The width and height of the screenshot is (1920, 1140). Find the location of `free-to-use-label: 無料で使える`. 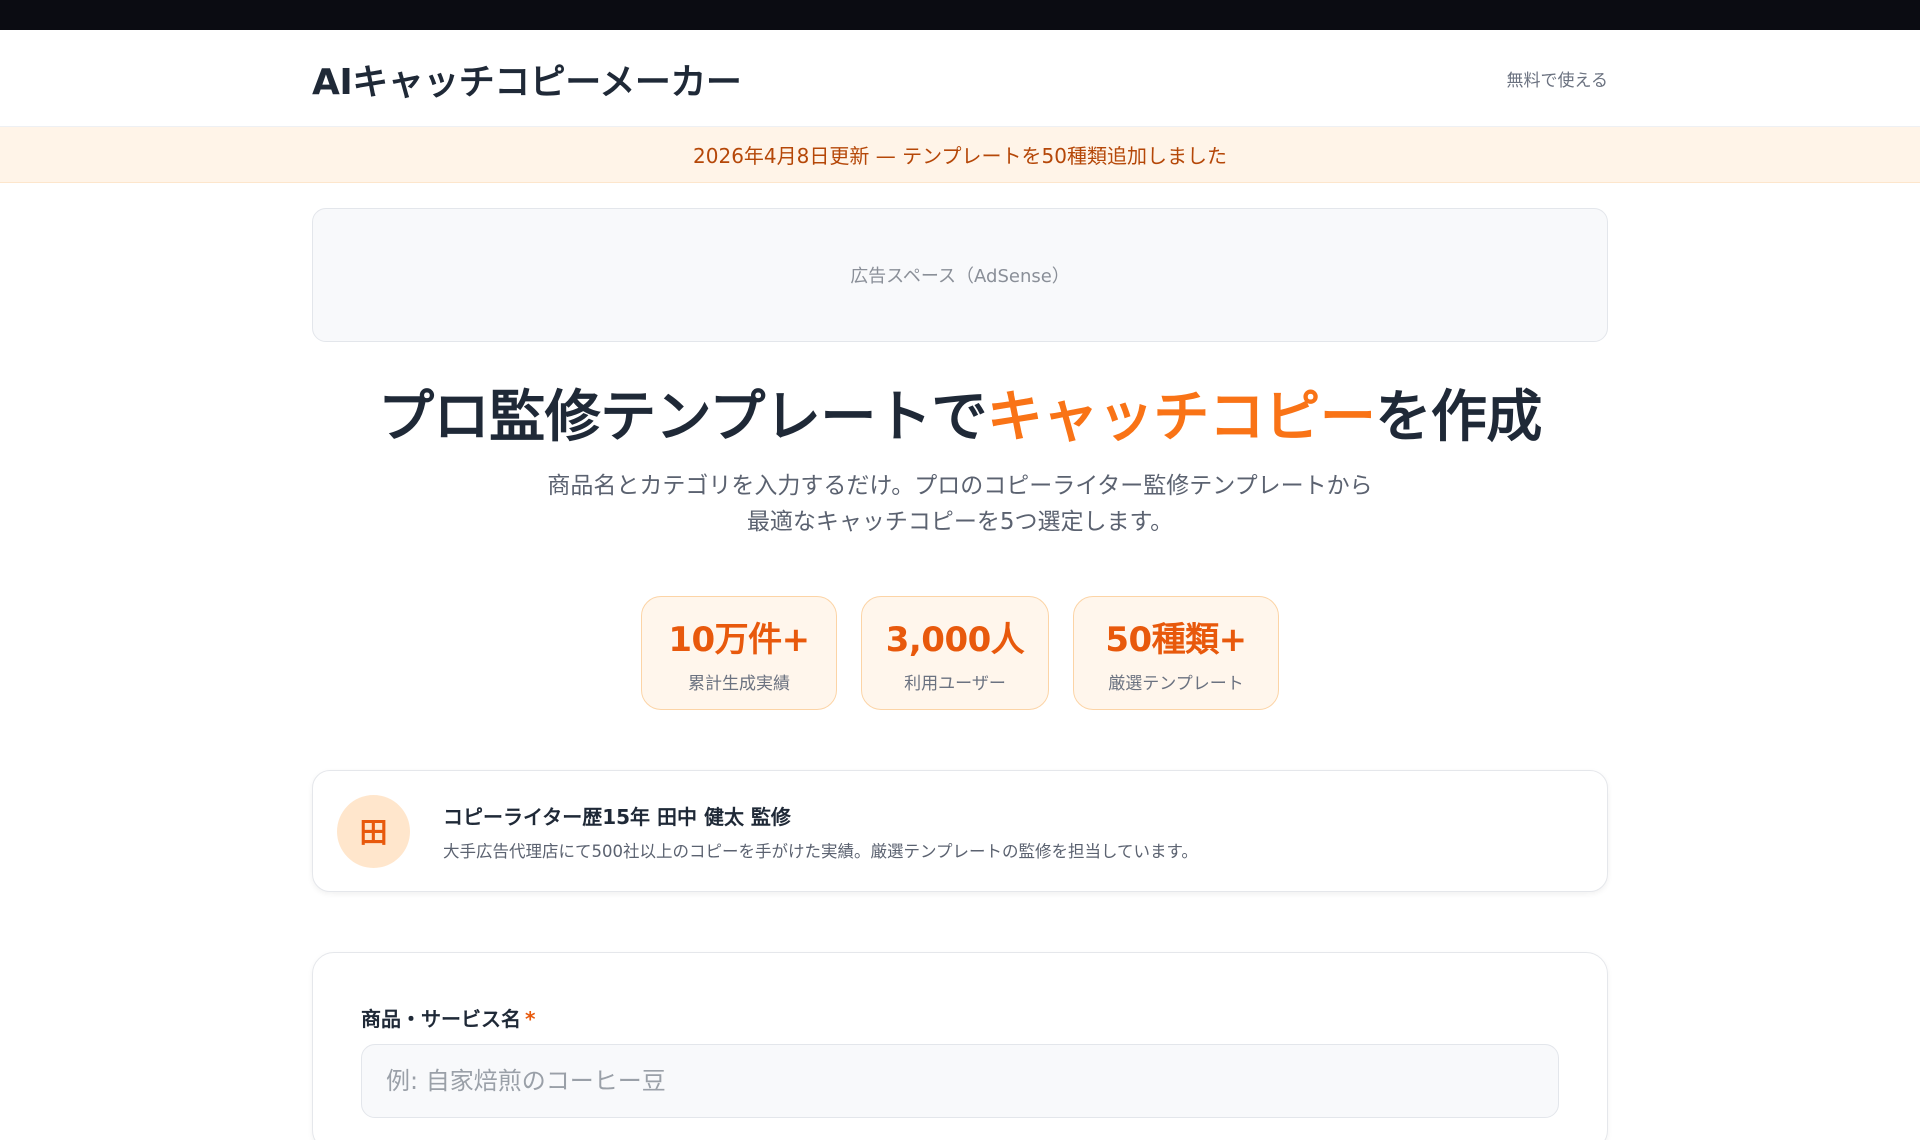

free-to-use-label: 無料で使える is located at coordinates (1557, 81).